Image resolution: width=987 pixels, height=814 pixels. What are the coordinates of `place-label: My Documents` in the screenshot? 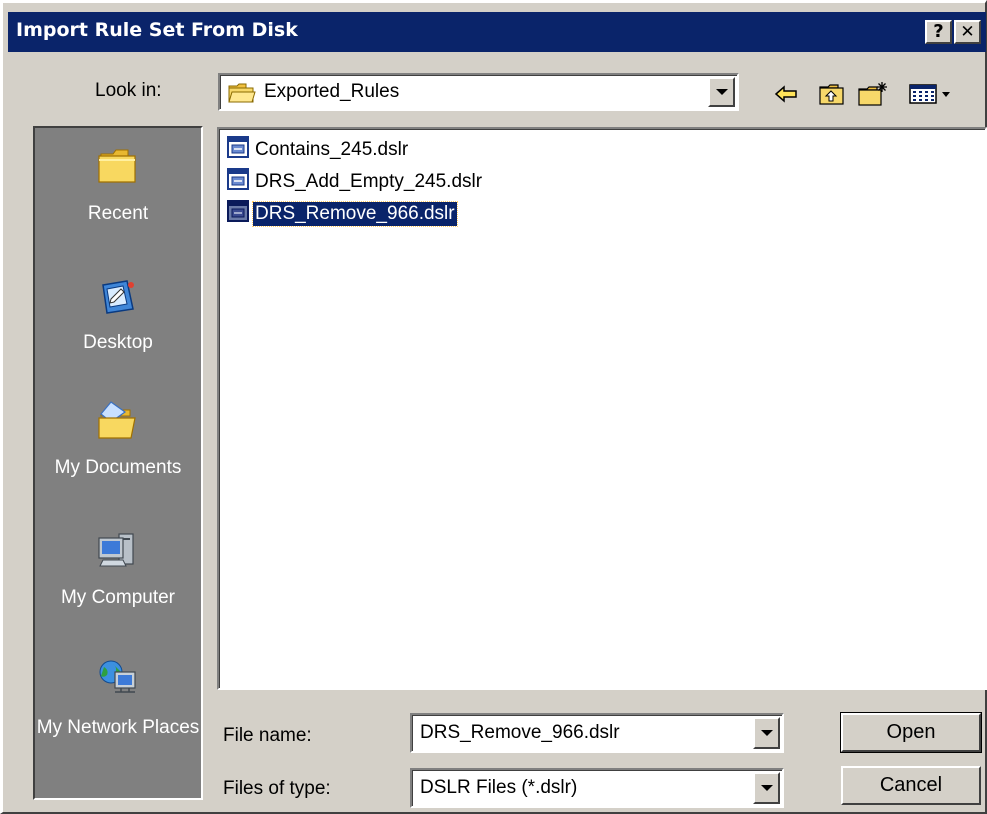 It's located at (118, 467).